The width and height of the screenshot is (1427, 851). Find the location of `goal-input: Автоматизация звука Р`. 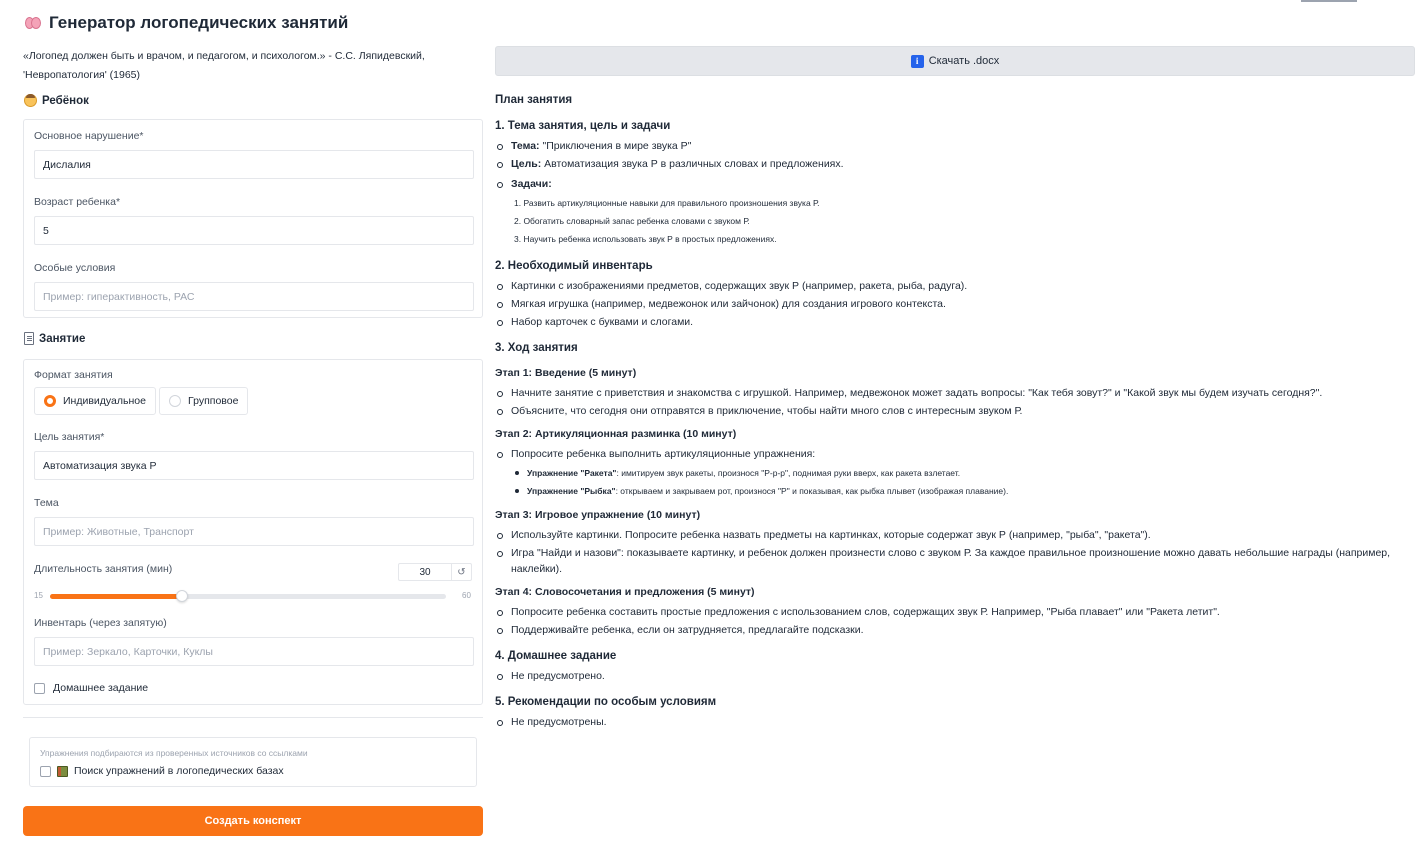

goal-input: Автоматизация звука Р is located at coordinates (254, 465).